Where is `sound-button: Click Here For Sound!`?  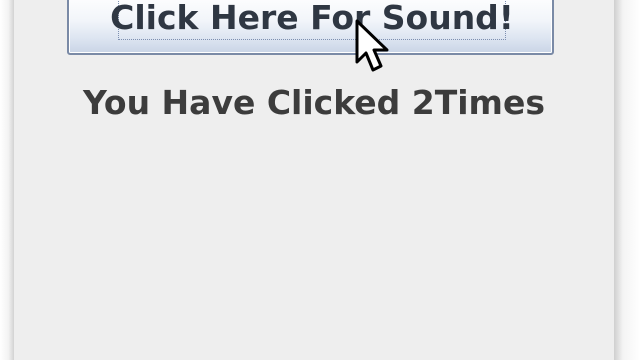 sound-button: Click Here For Sound! is located at coordinates (310, 27).